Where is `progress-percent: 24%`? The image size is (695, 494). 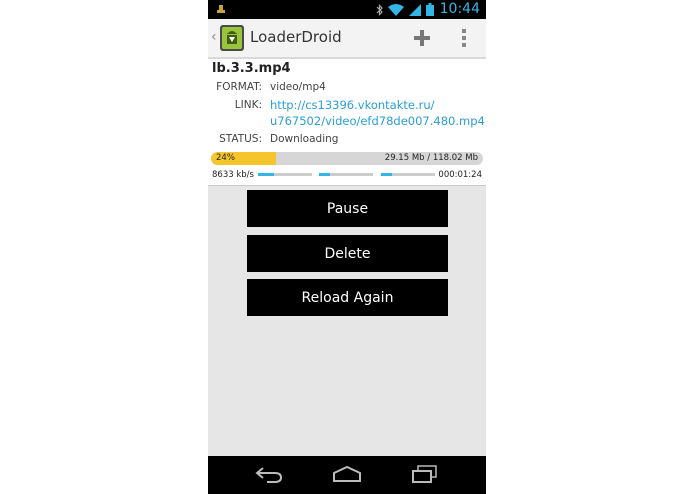
progress-percent: 24% is located at coordinates (225, 158).